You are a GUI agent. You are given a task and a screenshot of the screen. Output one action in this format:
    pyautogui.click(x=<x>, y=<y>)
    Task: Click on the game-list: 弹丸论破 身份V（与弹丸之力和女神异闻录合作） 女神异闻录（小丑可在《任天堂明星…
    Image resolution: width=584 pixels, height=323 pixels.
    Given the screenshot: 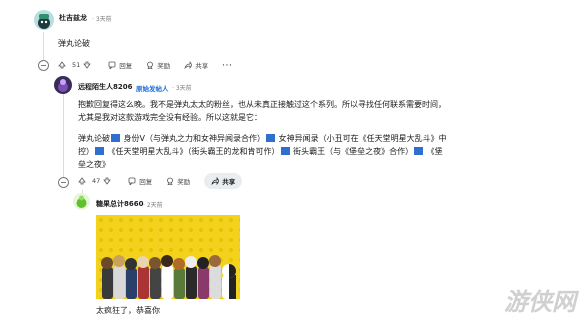 What is the action you would take?
    pyautogui.click(x=293, y=151)
    